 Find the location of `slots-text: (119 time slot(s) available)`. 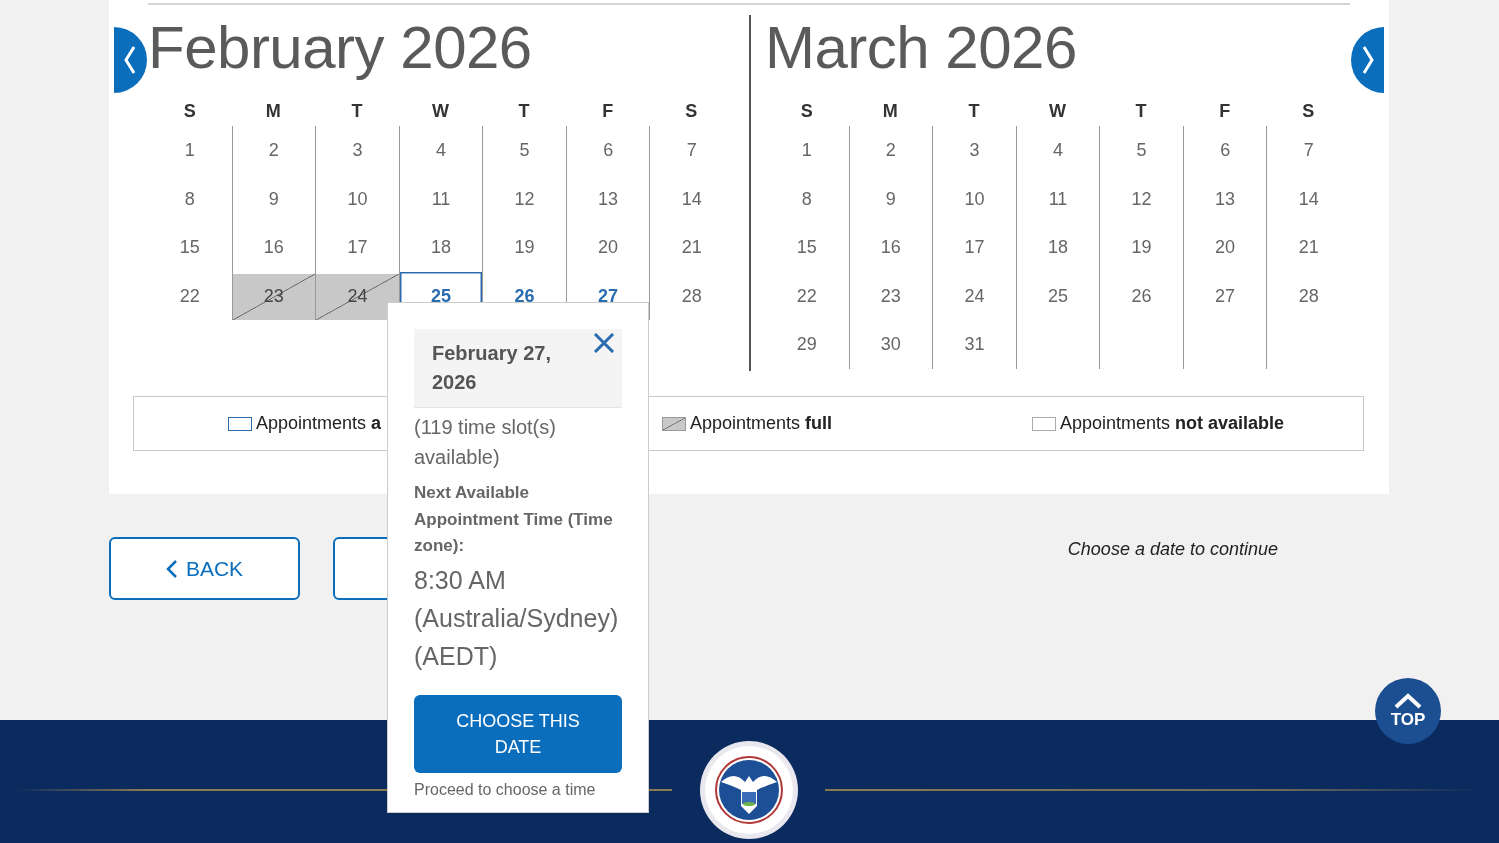

slots-text: (119 time slot(s) available) is located at coordinates (485, 442).